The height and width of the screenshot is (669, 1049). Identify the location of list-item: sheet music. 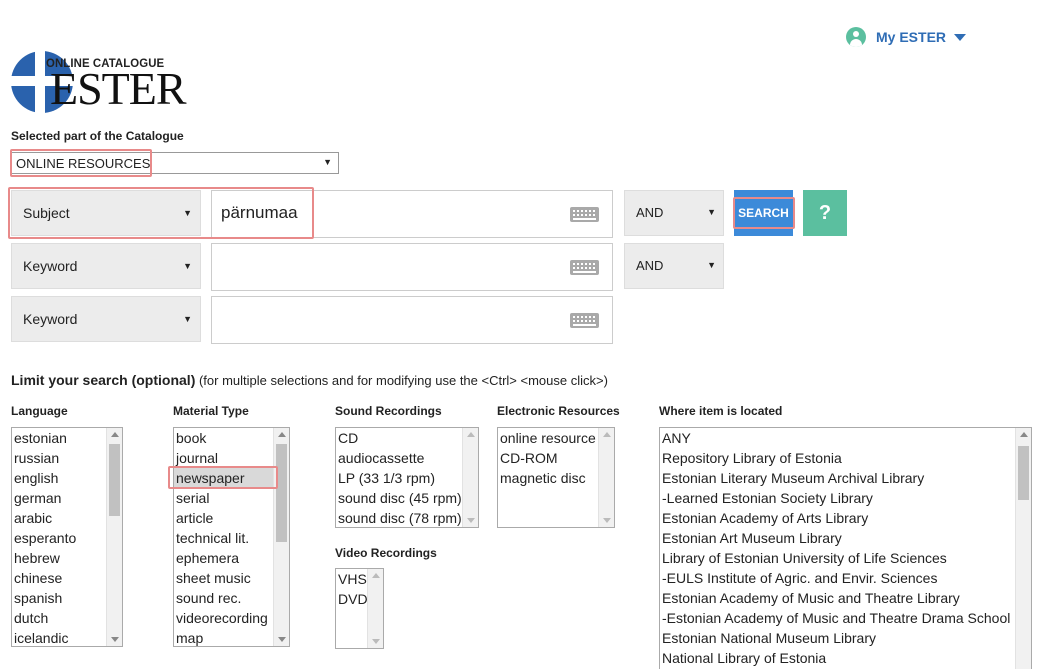
(224, 578).